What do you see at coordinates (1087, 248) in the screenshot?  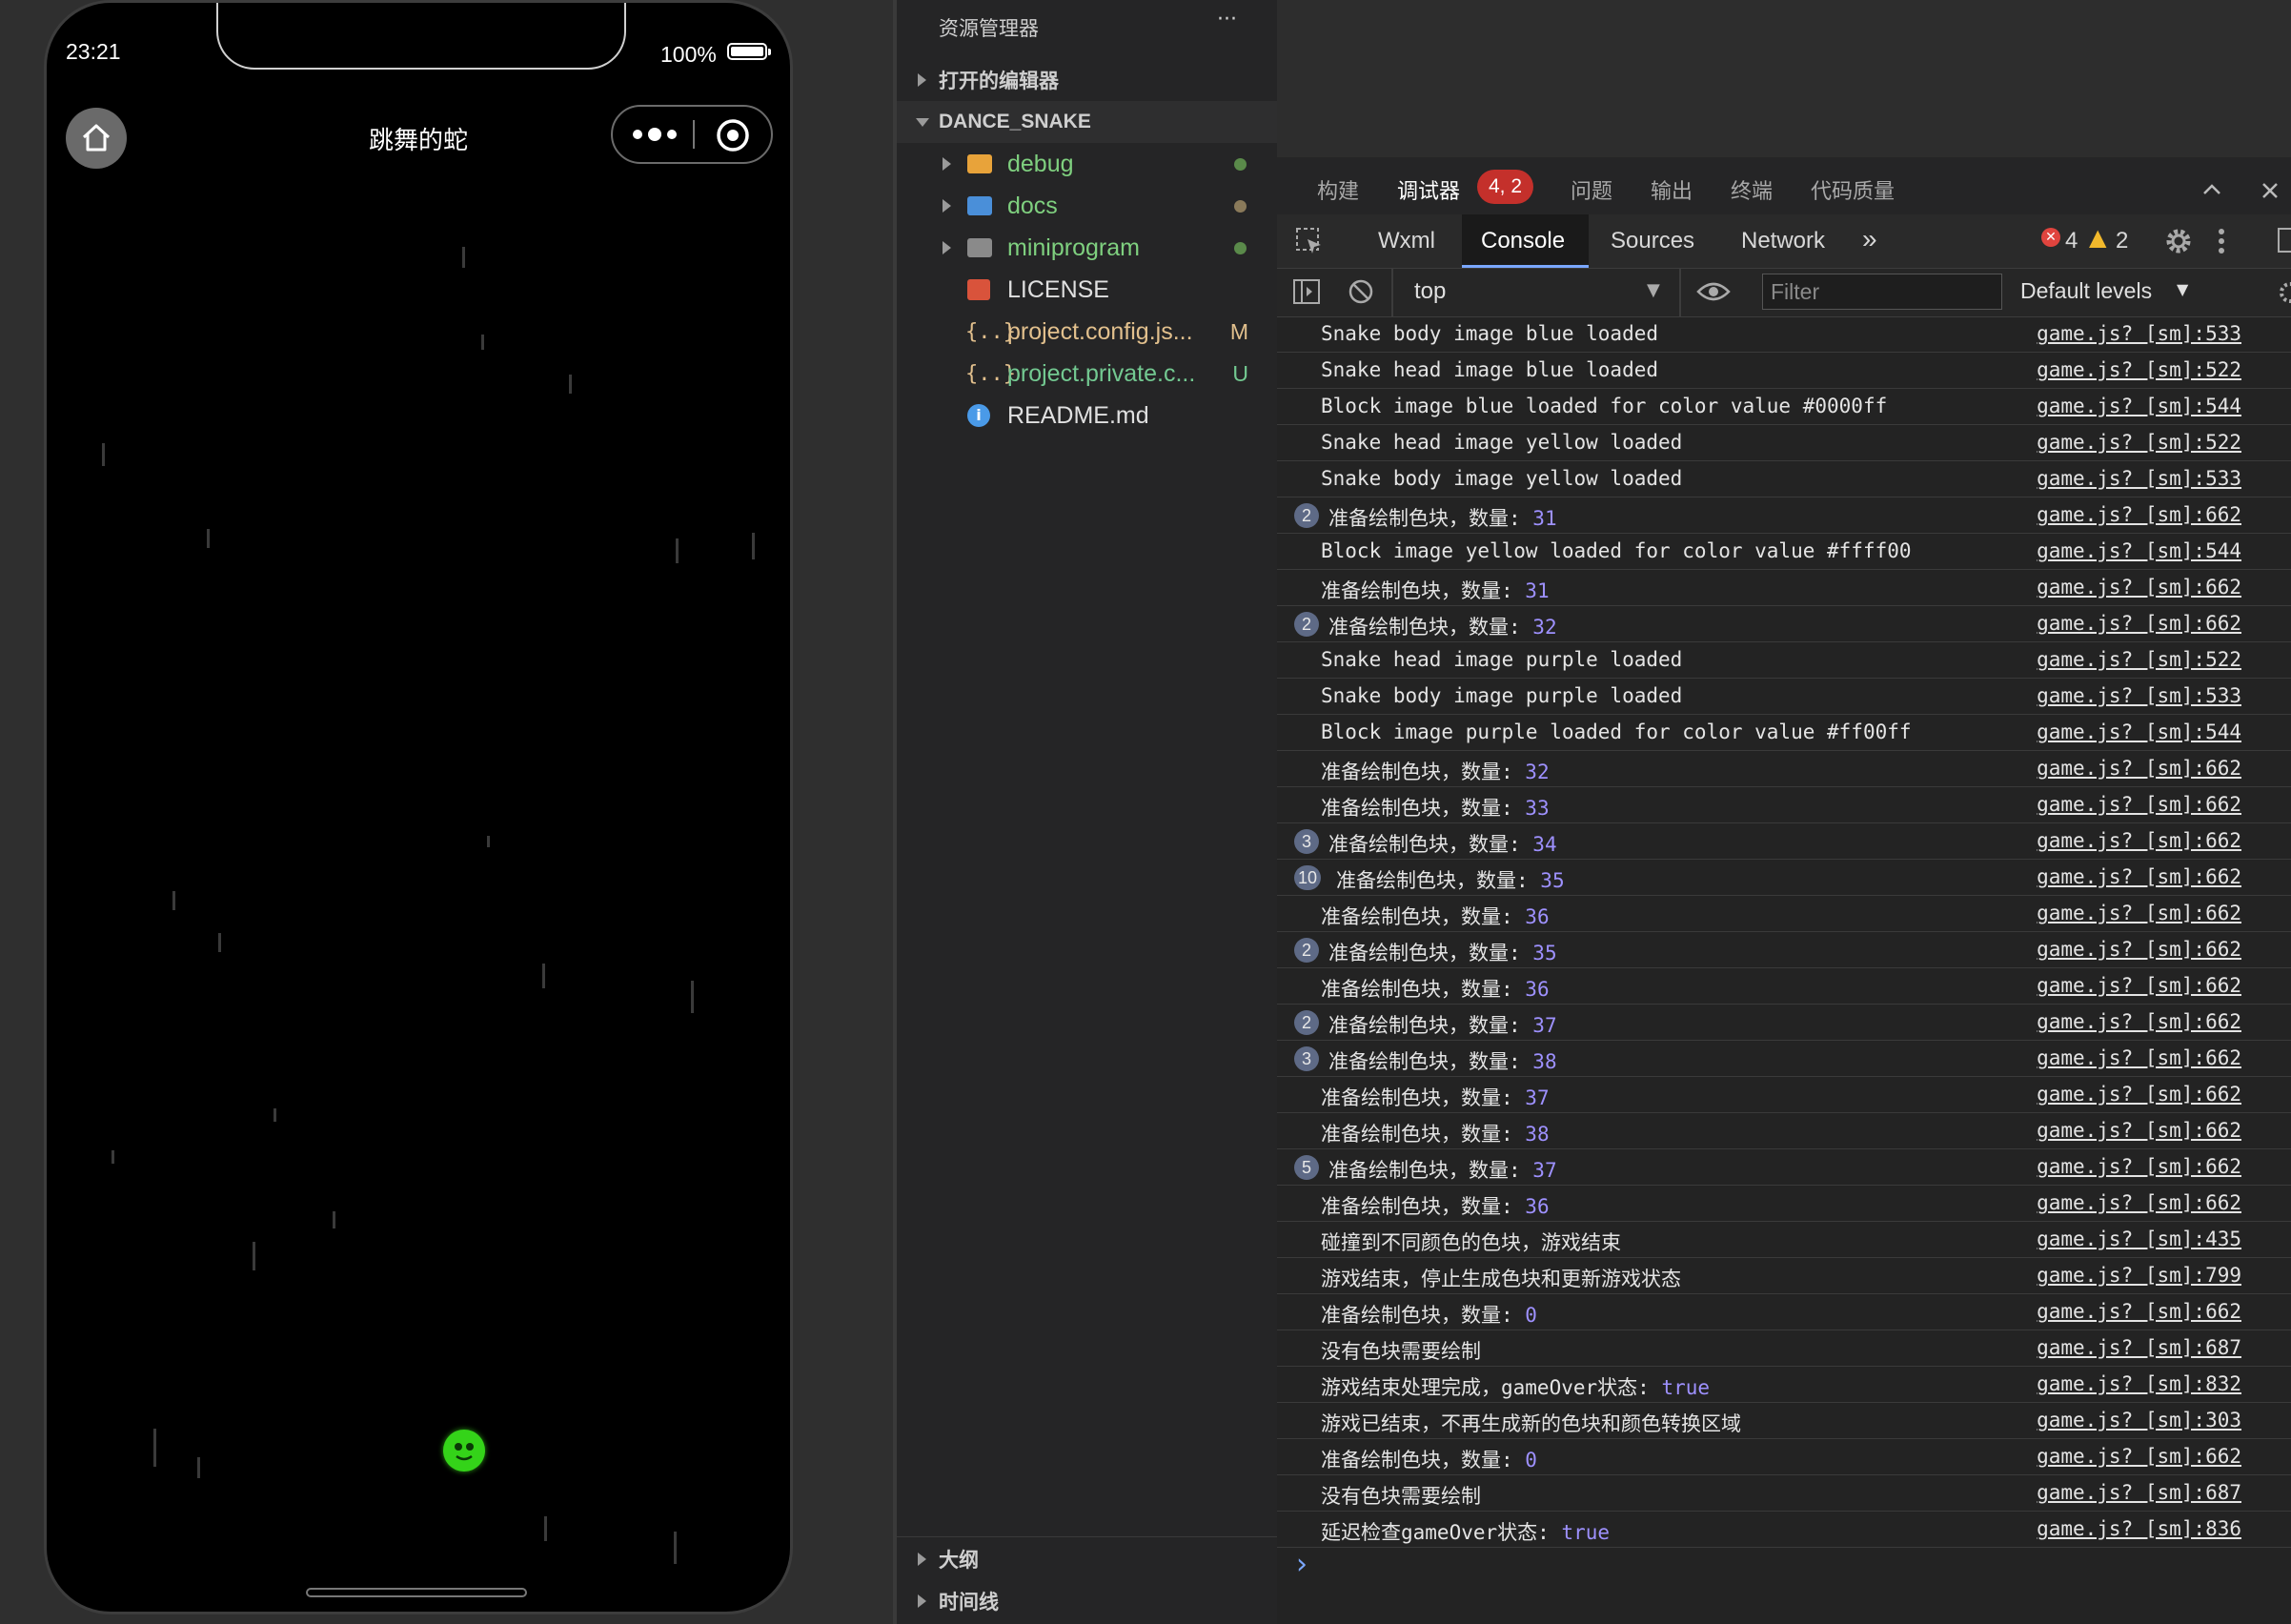 I see `tree-item-miniprogram: miniprogram` at bounding box center [1087, 248].